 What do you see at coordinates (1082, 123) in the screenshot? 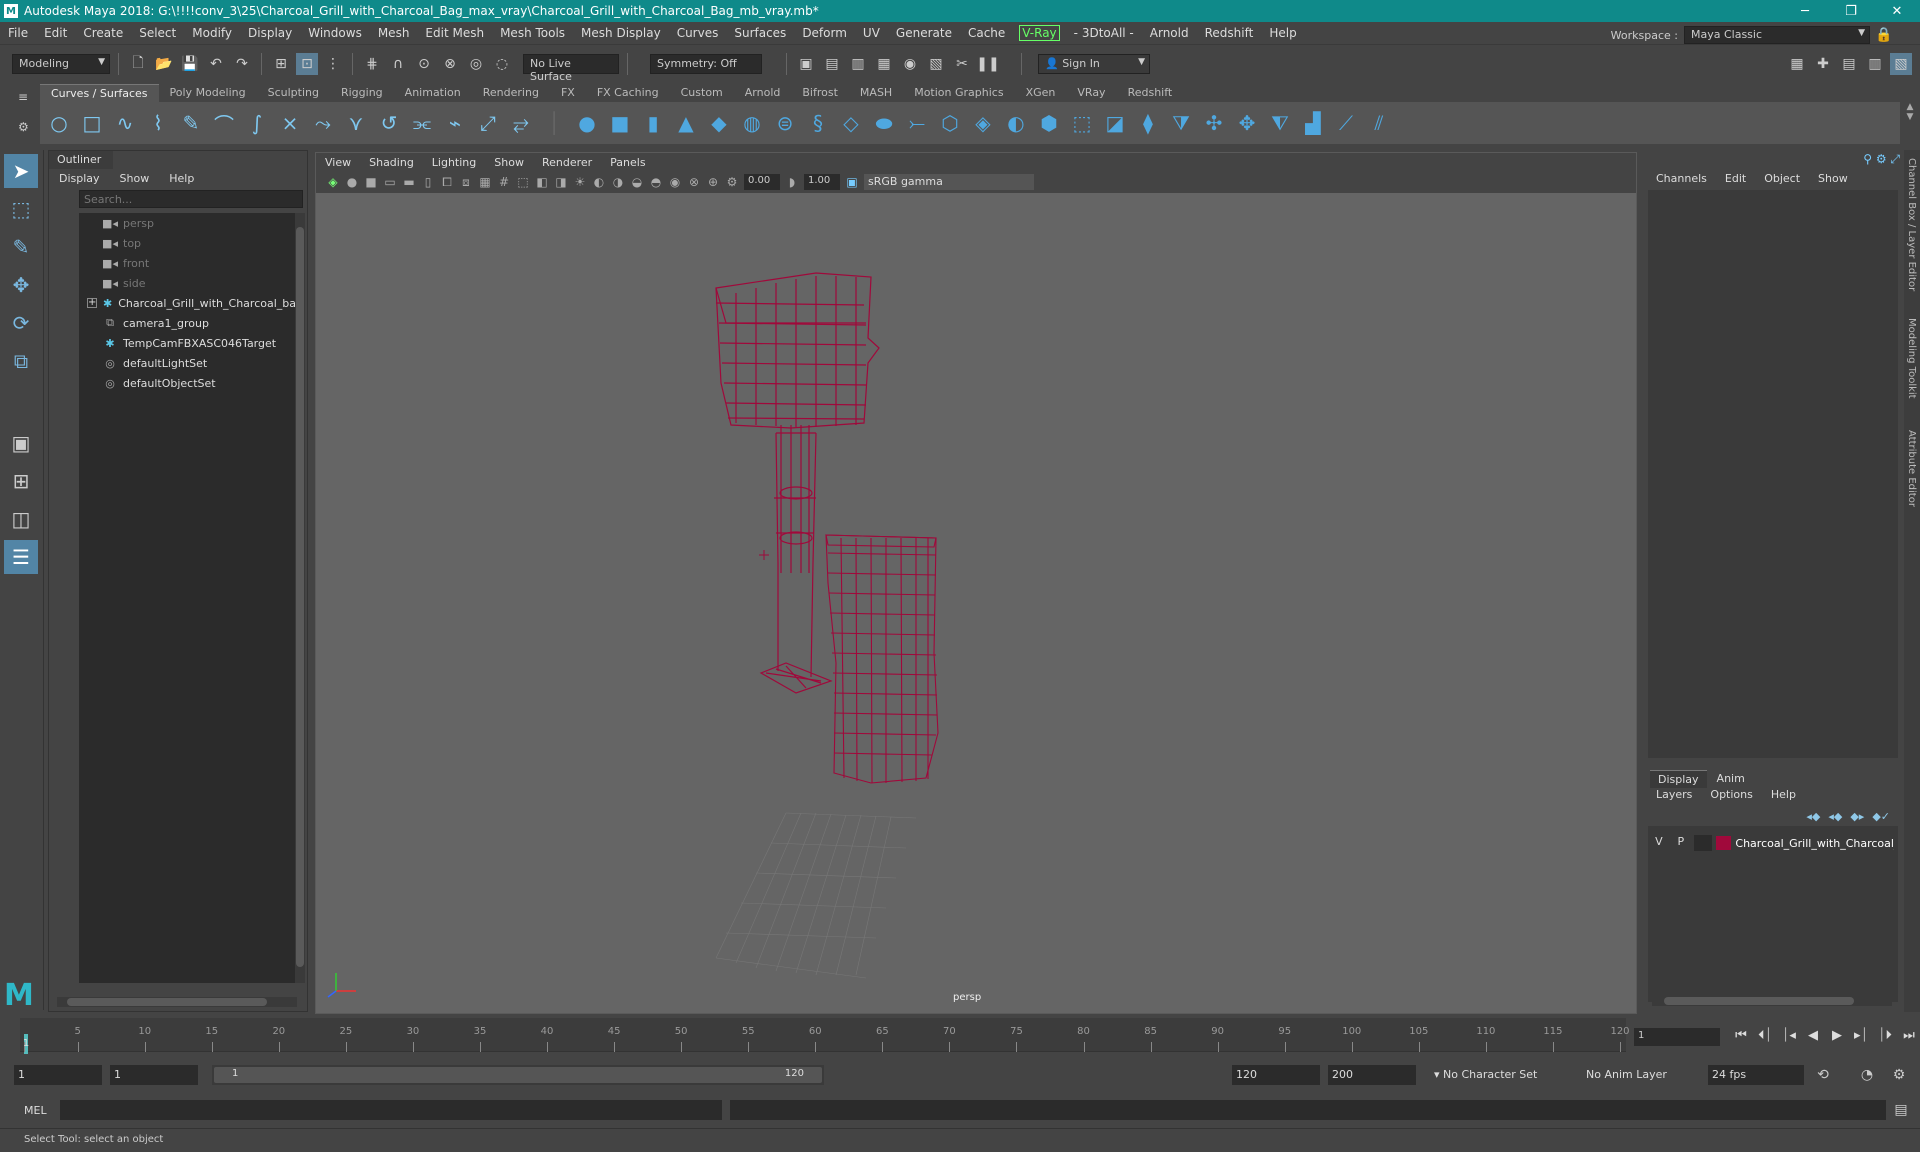
I see `trim-icon: ⬚` at bounding box center [1082, 123].